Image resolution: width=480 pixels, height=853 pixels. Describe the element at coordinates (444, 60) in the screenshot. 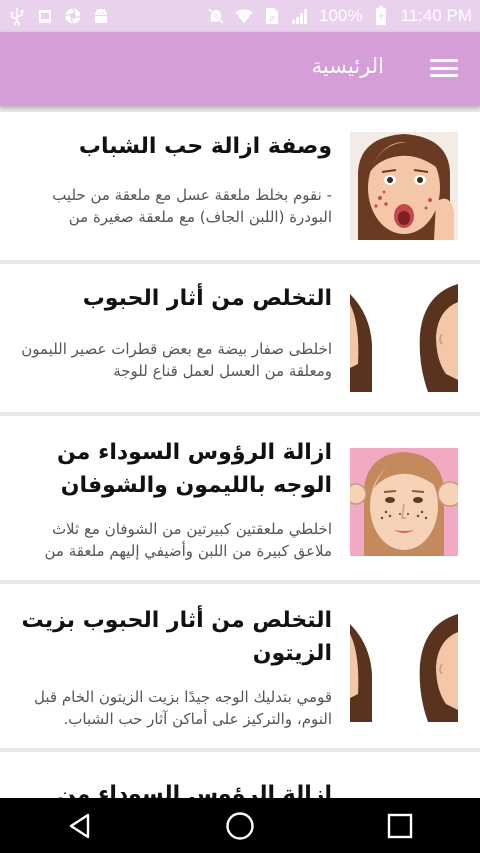

I see `hamburger-icon` at that location.